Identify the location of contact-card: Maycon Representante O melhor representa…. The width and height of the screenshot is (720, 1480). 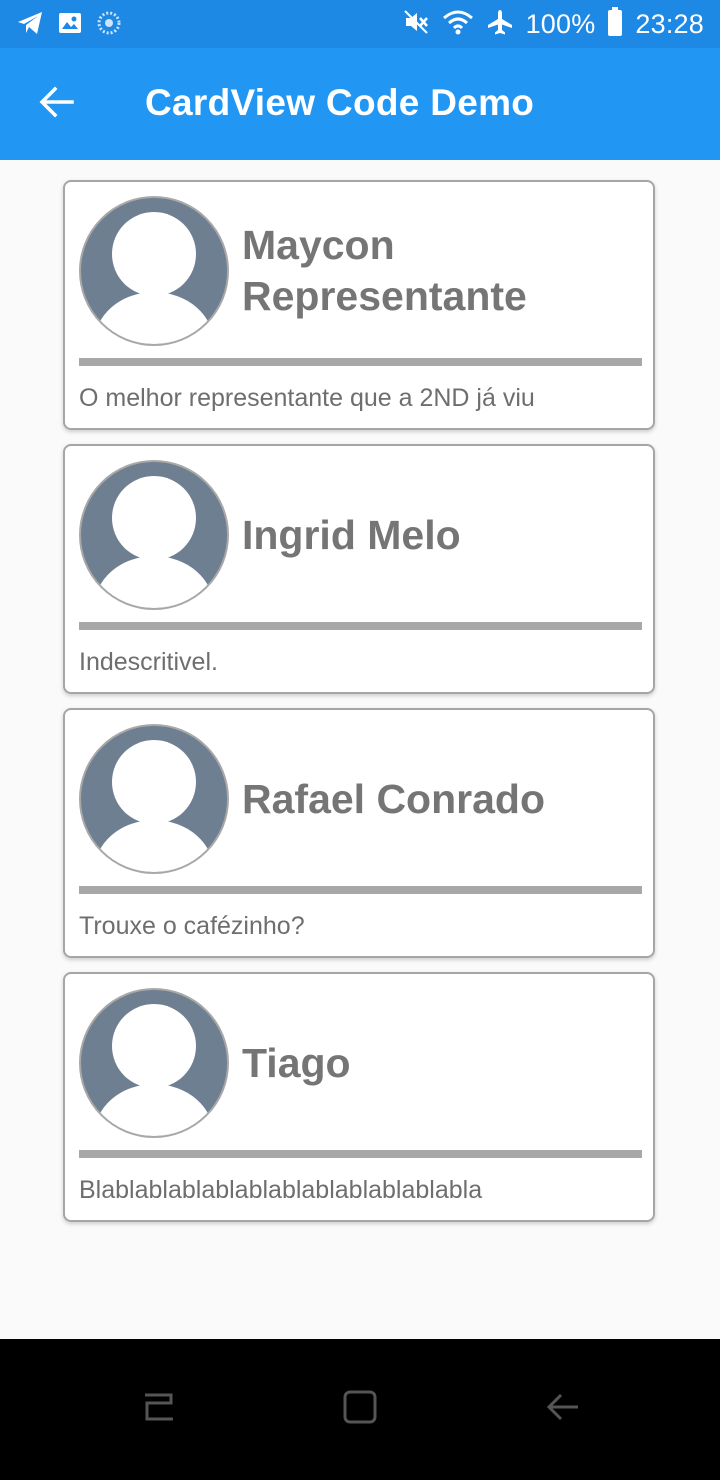
(359, 305).